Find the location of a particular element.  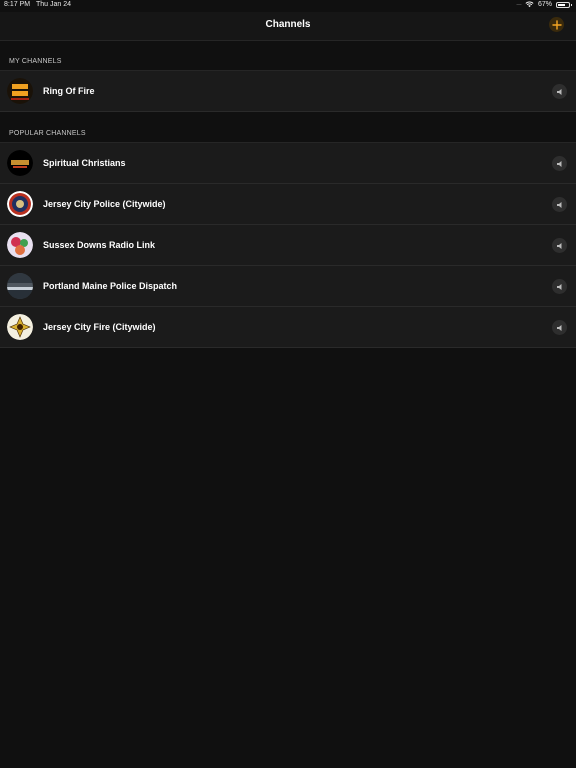

channel-row: Portland Maine Police Dispatch is located at coordinates (288, 286).